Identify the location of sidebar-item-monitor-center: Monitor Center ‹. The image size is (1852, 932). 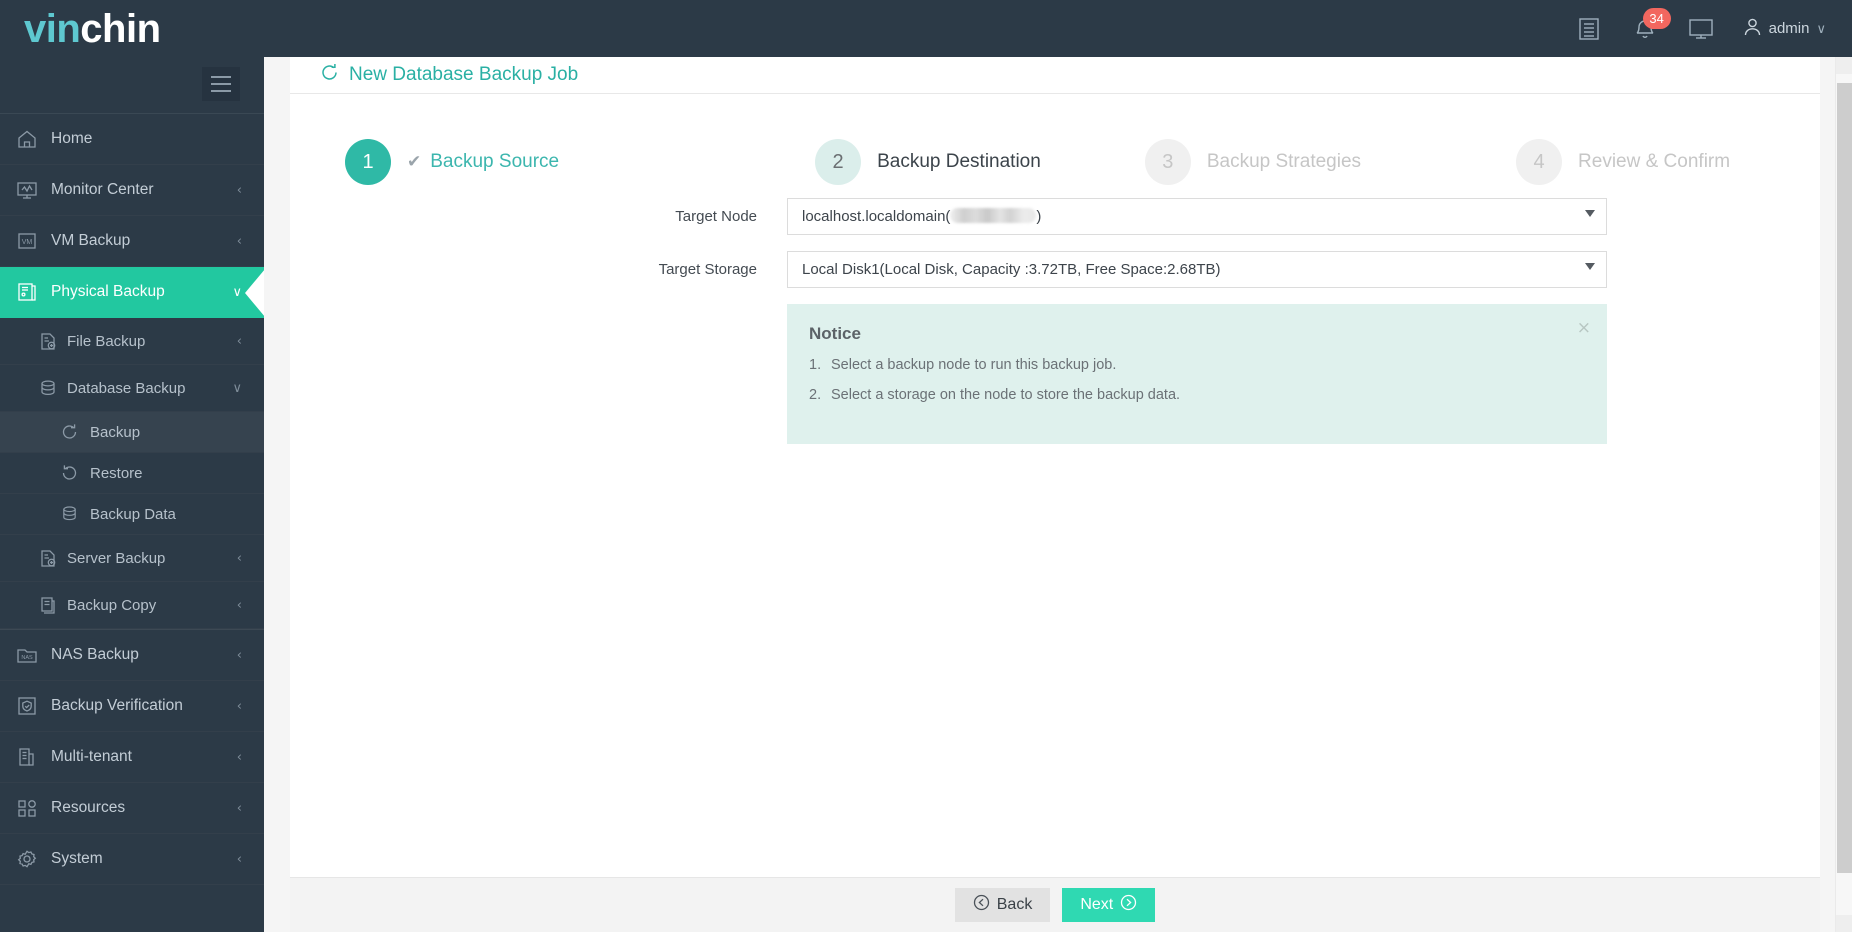
(132, 190).